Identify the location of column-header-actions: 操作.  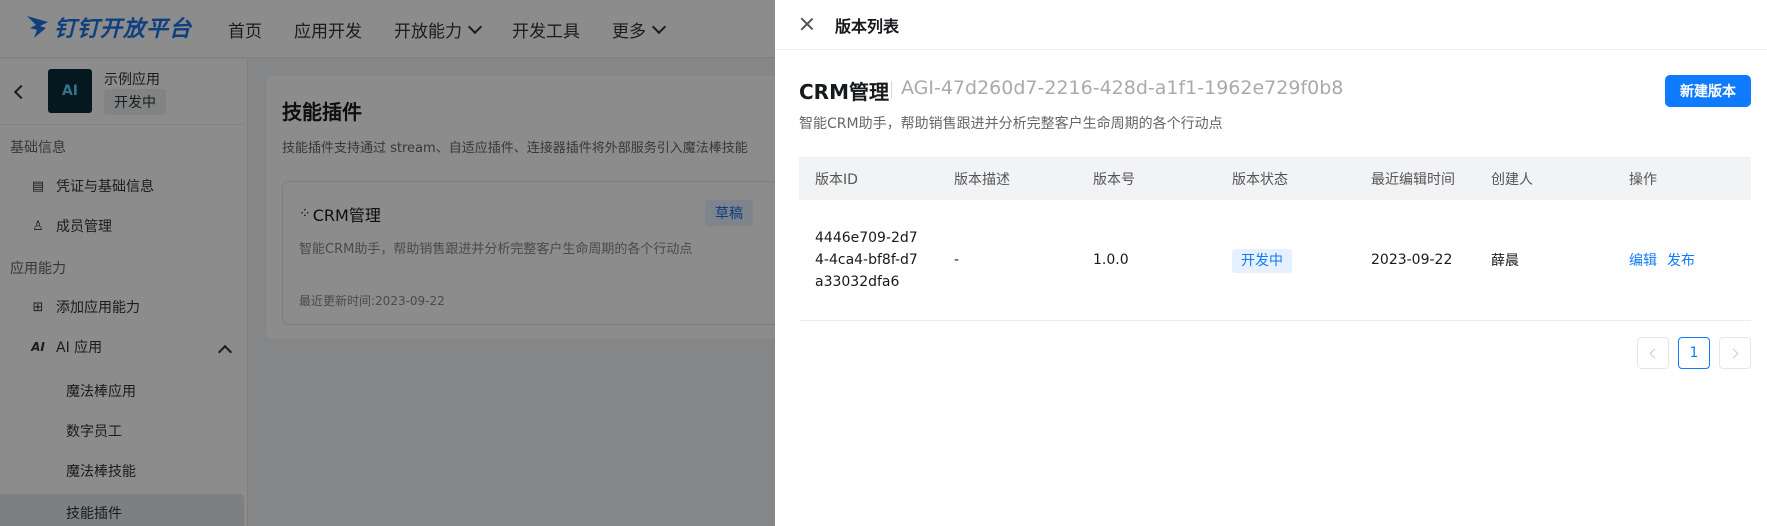
(1643, 179).